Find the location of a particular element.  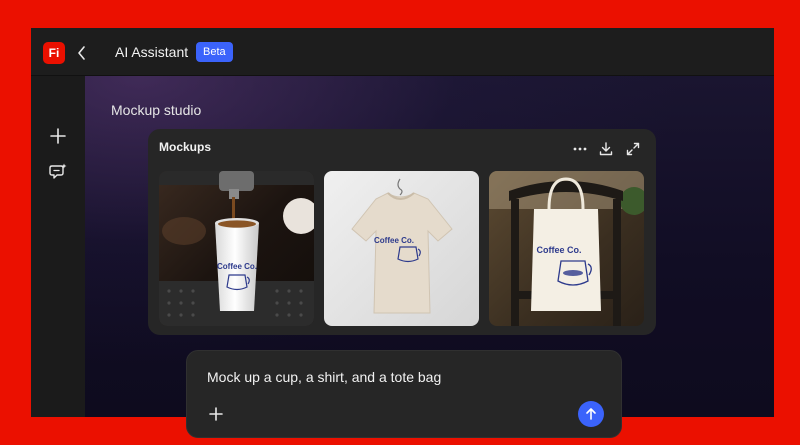

tote-bag-mockup-image: Coffee Co. is located at coordinates (566, 248).